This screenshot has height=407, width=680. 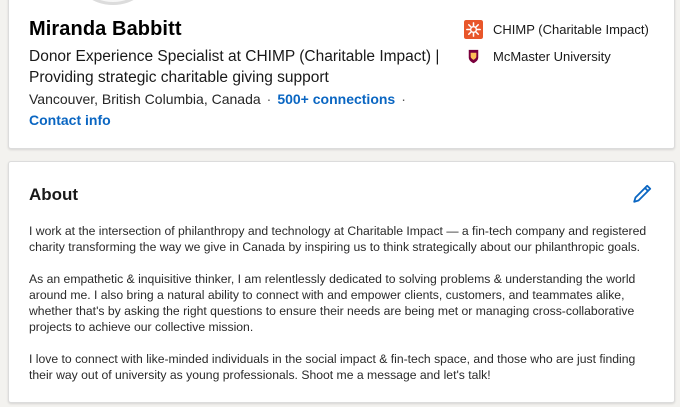 I want to click on chimp-logo-icon, so click(x=473, y=29).